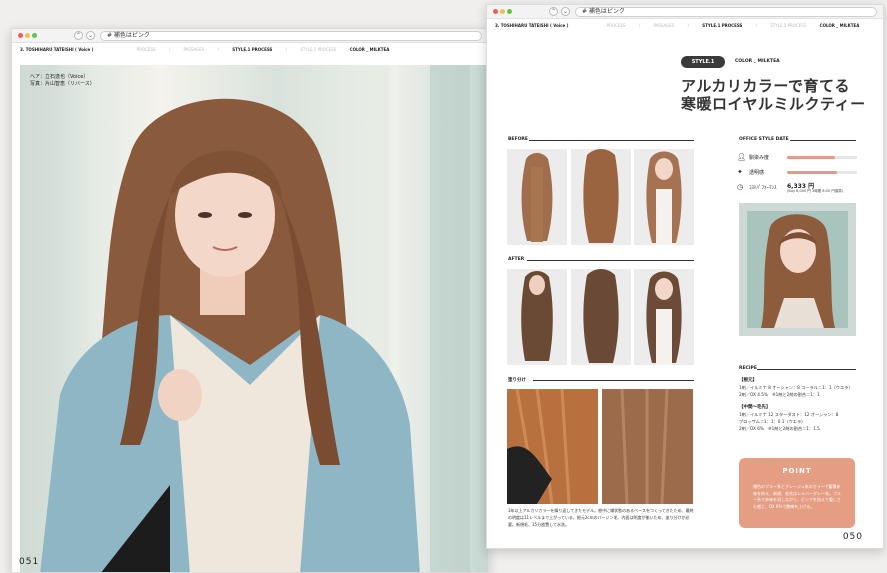 This screenshot has width=887, height=573. What do you see at coordinates (748, 380) in the screenshot?
I see `recipe-title: 【根元】` at bounding box center [748, 380].